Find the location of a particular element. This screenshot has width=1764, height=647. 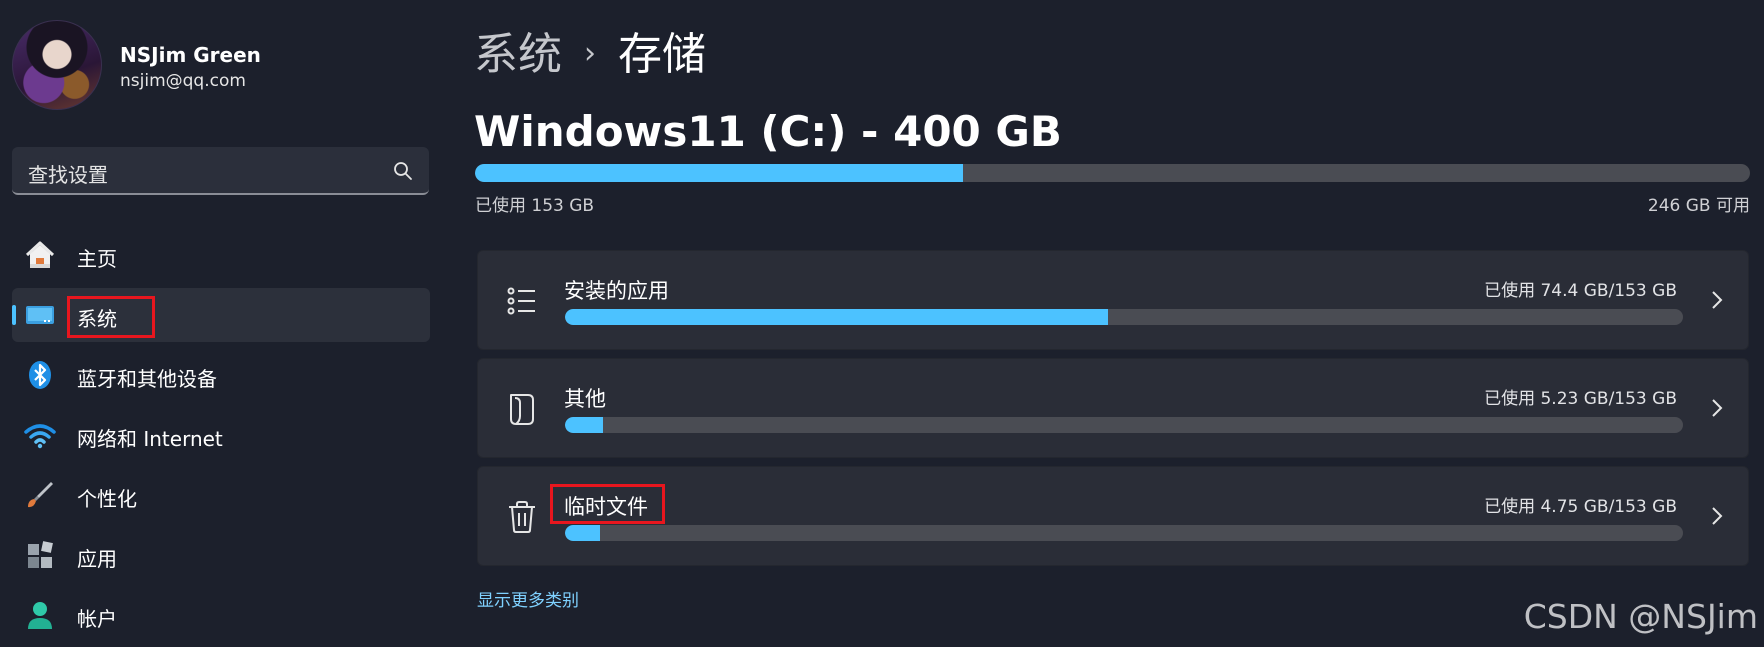

account-icon is located at coordinates (40, 615).